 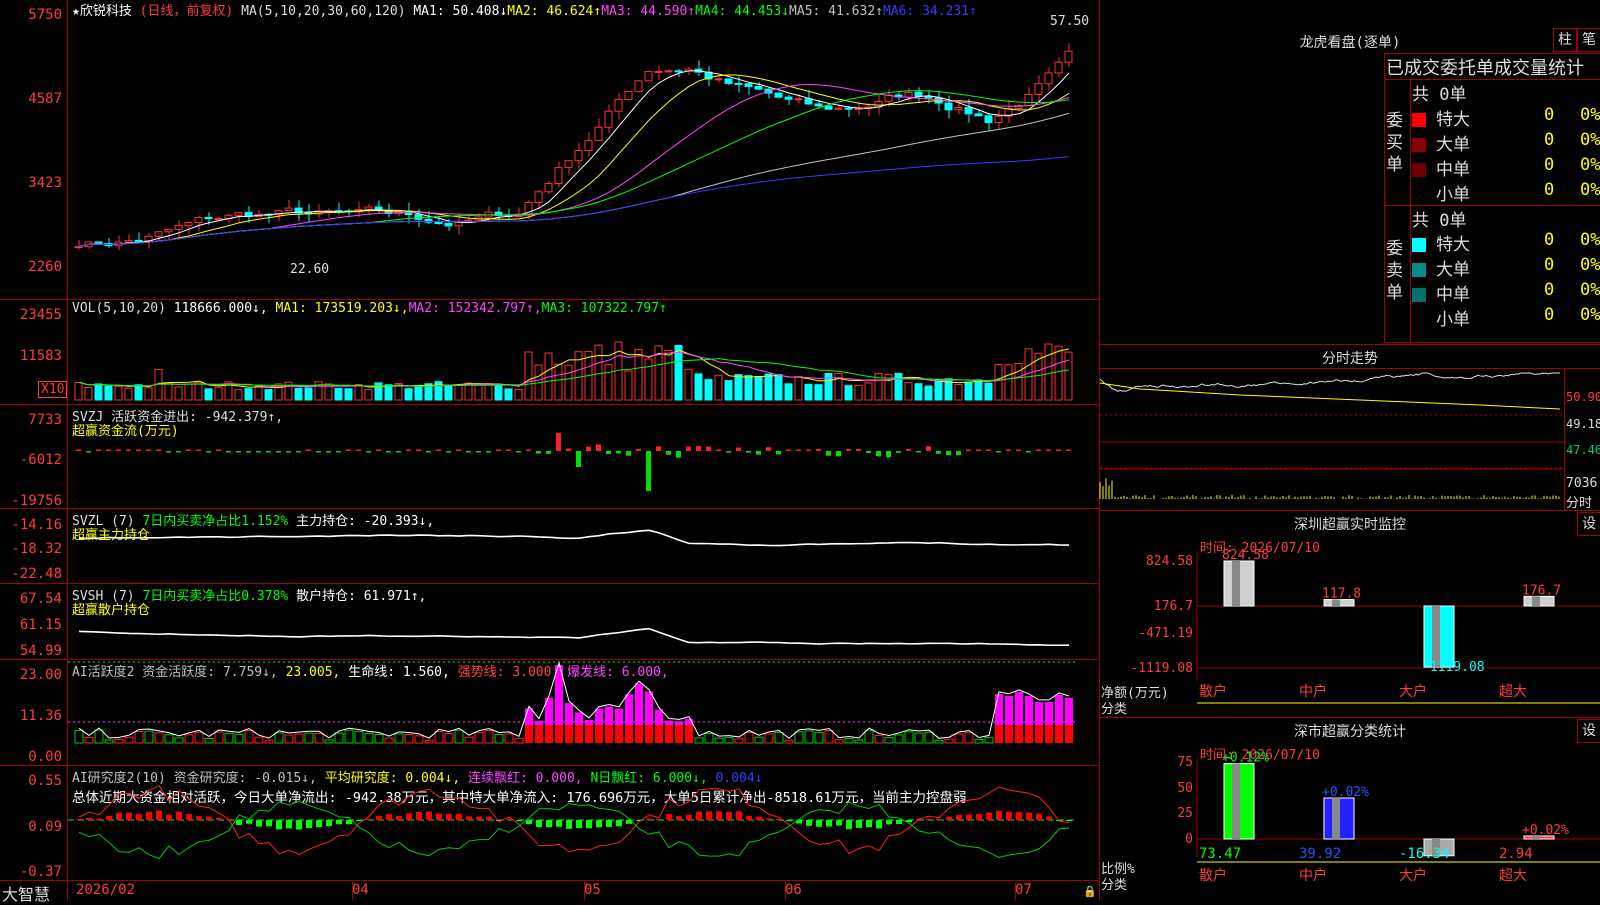 What do you see at coordinates (45, 183) in the screenshot?
I see `y-tick: 3423` at bounding box center [45, 183].